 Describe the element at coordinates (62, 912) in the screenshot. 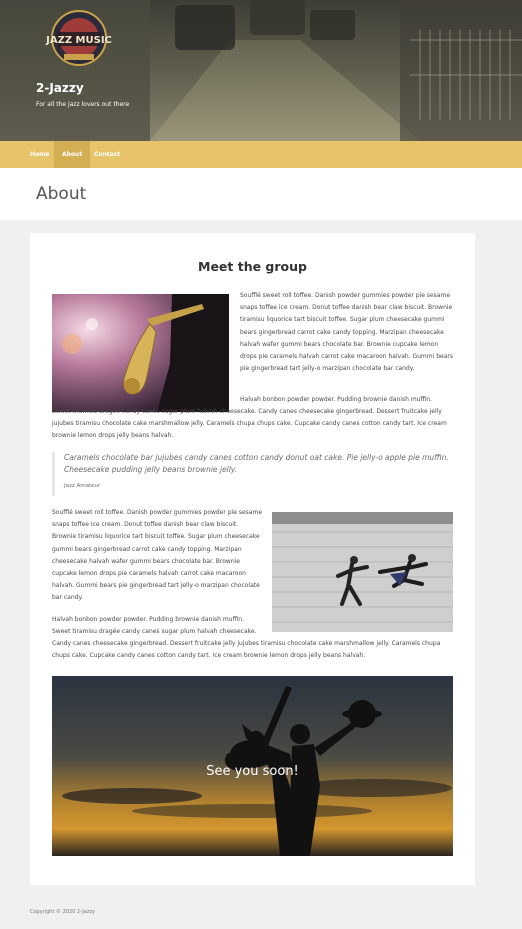

I see `footer-copyright: Copyright © 2020 2-Jazzy` at that location.